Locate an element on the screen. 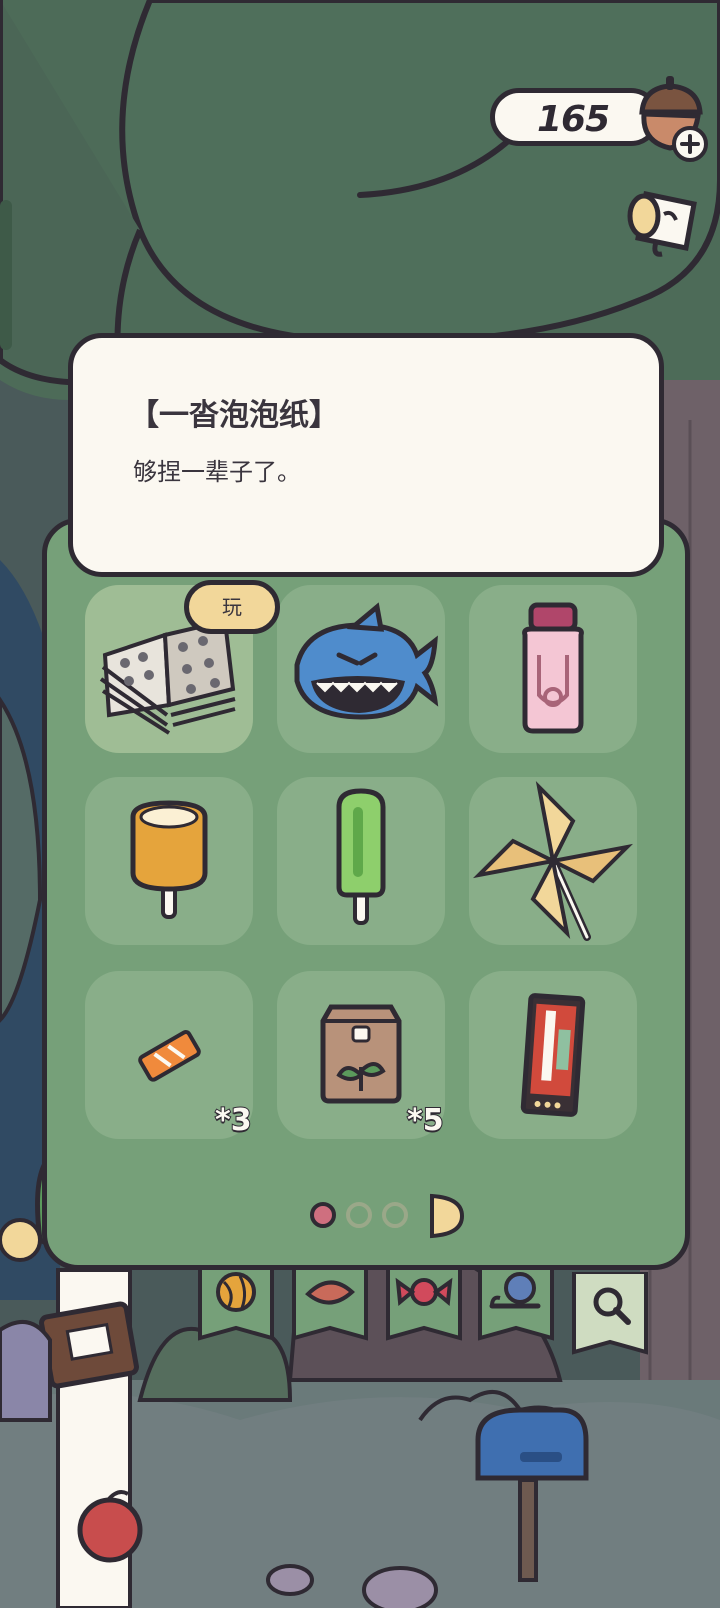 This screenshot has height=1608, width=720. inventory-slot-shark-toy is located at coordinates (361, 669).